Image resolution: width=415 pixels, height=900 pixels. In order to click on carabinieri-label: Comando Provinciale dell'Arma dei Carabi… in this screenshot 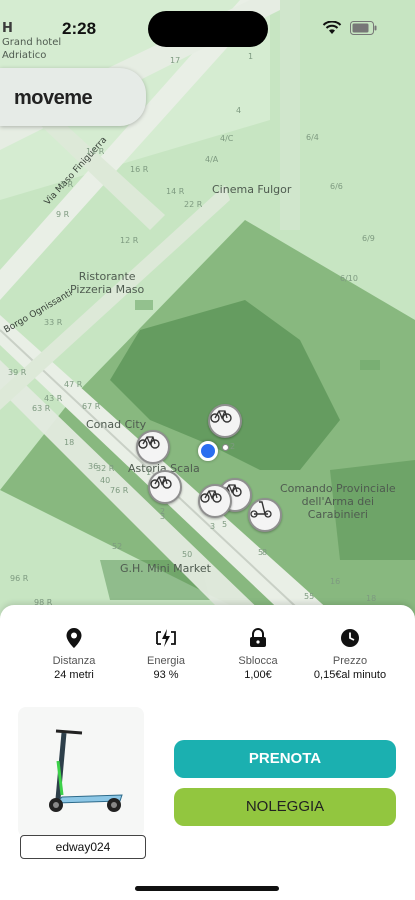, I will do `click(338, 501)`.